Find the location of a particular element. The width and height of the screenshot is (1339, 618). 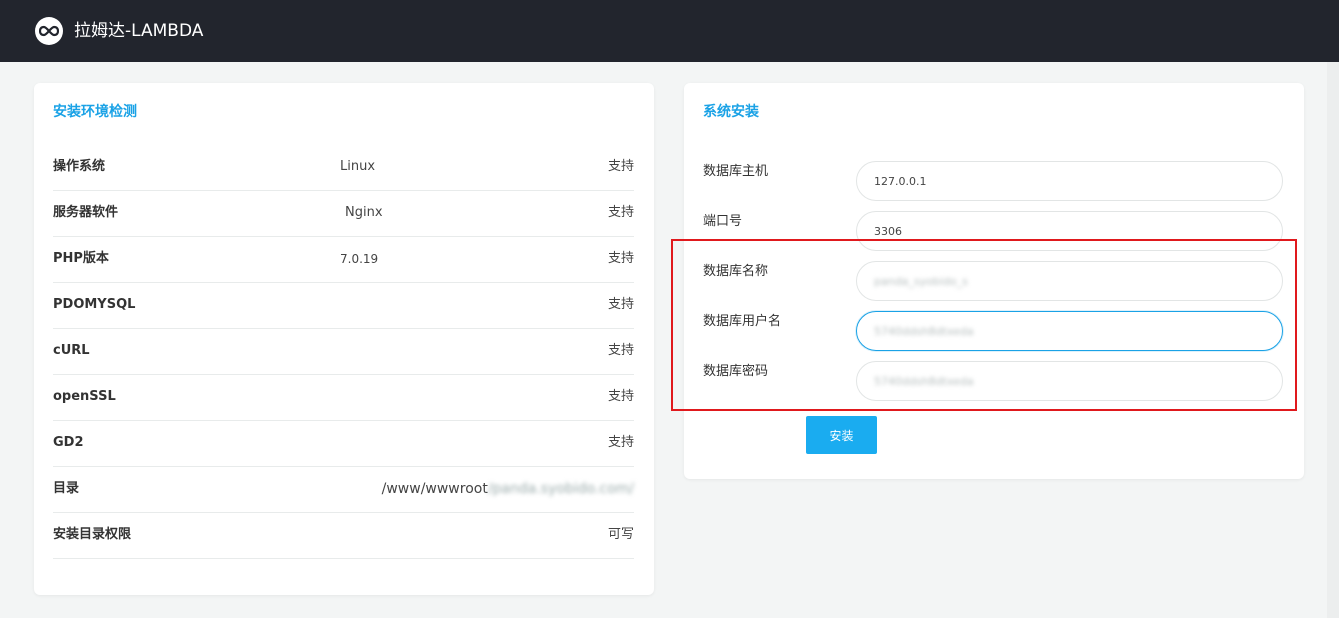

env-check-title: 安装环境检测 is located at coordinates (95, 112).